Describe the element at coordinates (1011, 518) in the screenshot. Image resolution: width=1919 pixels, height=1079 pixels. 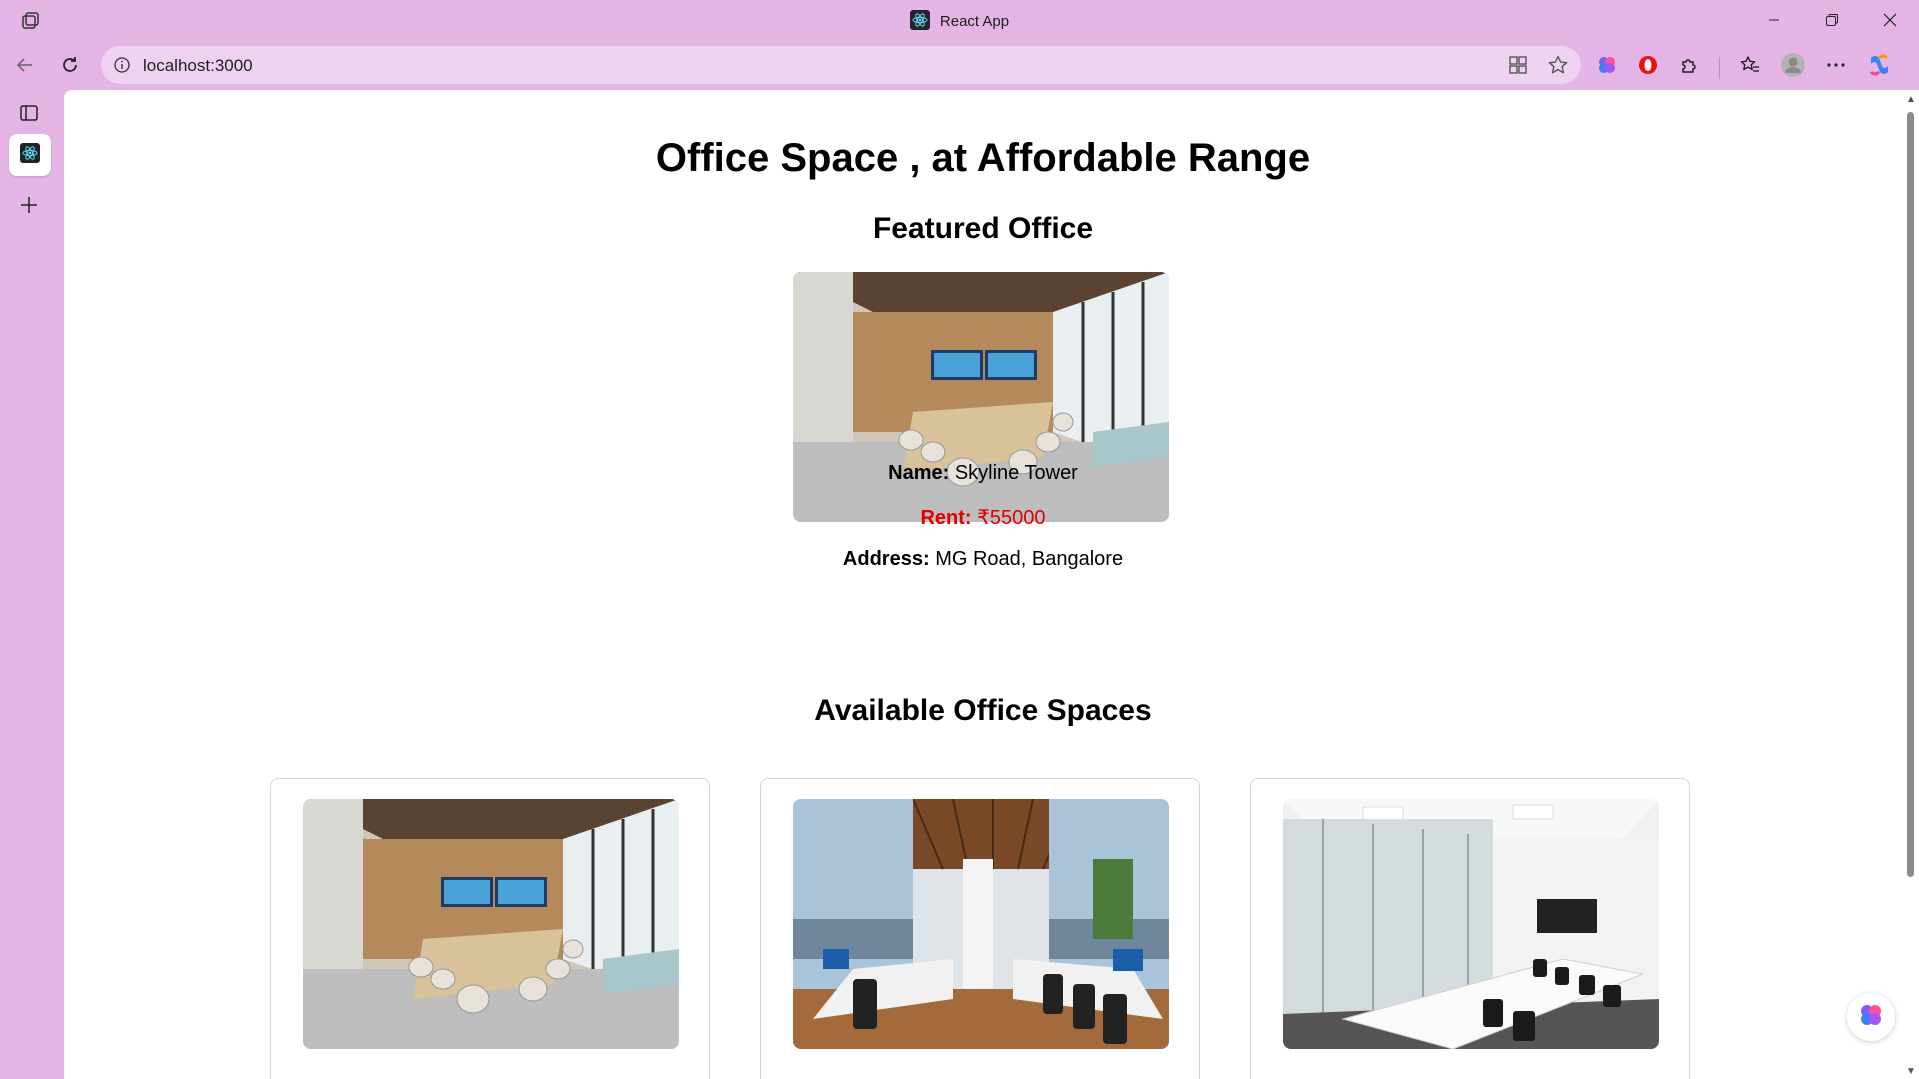
I see `rent-value: ₹55000` at that location.